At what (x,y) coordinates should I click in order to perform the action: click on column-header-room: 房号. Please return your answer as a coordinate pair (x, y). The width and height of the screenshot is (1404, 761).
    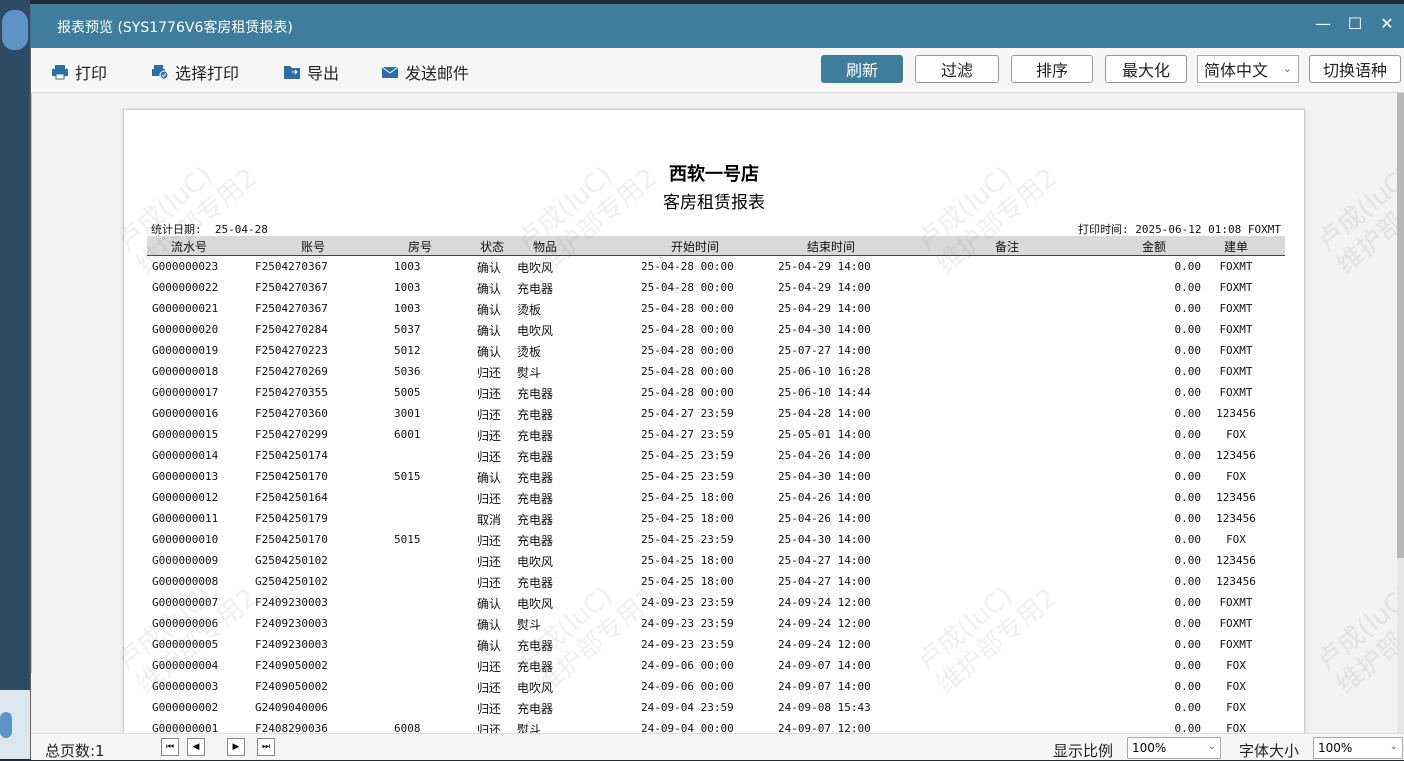
    Looking at the image, I should click on (419, 247).